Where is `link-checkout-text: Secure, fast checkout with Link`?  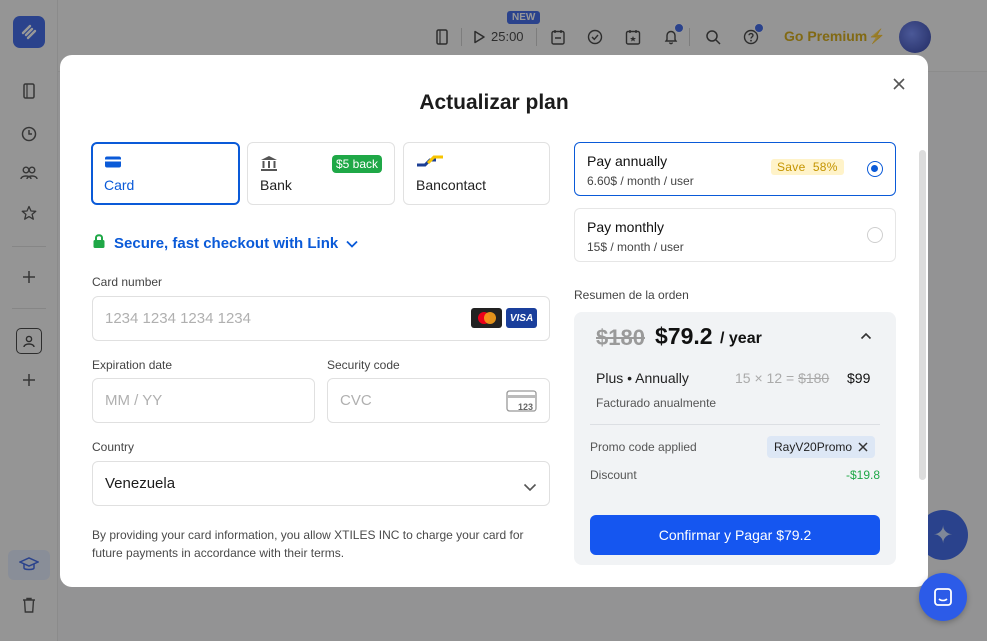 link-checkout-text: Secure, fast checkout with Link is located at coordinates (226, 243).